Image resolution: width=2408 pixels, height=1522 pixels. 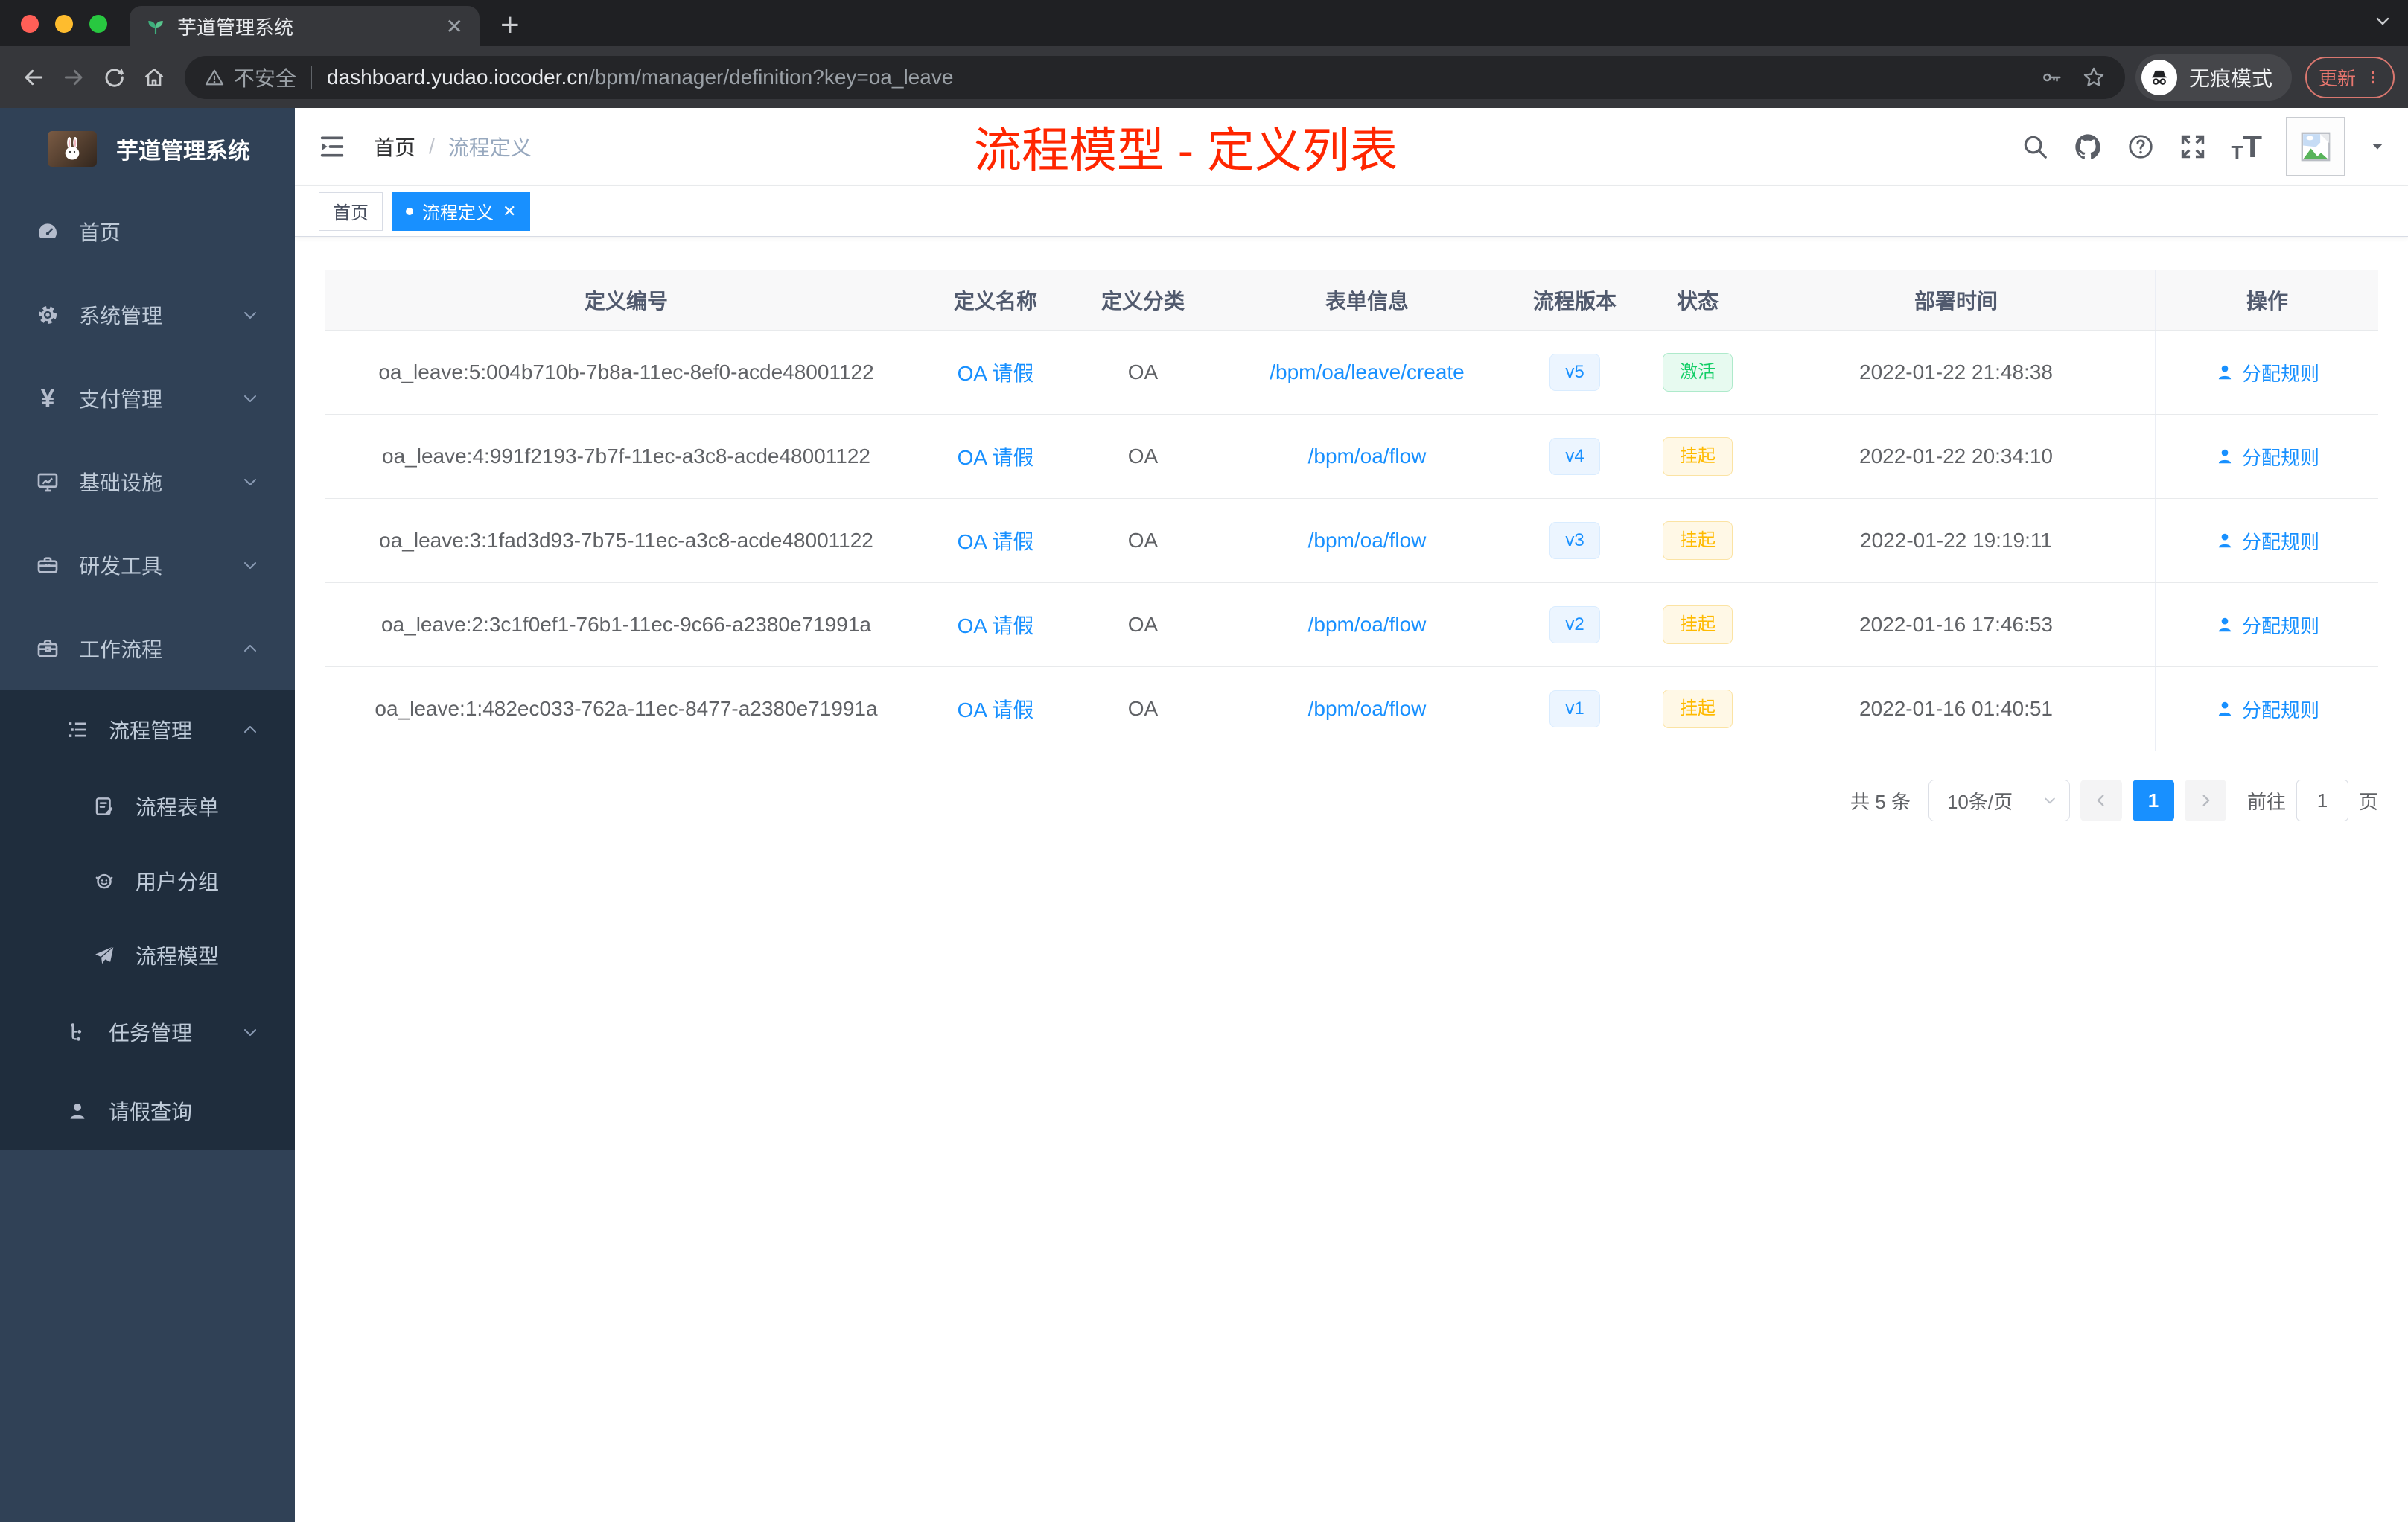 I want to click on sidebar-item-user-group: 用户分组, so click(x=147, y=881).